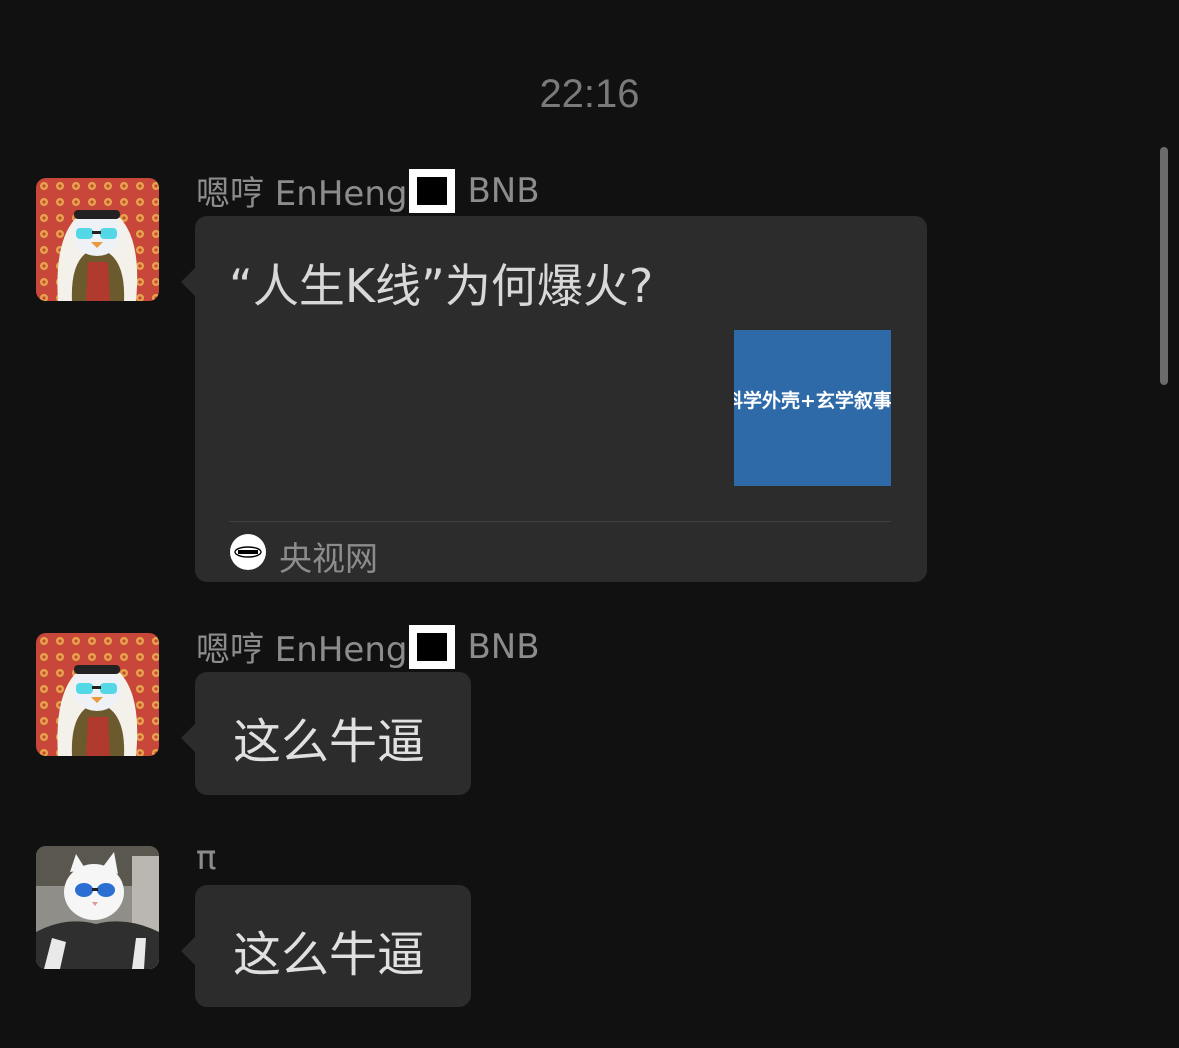  I want to click on card-divider, so click(560, 521).